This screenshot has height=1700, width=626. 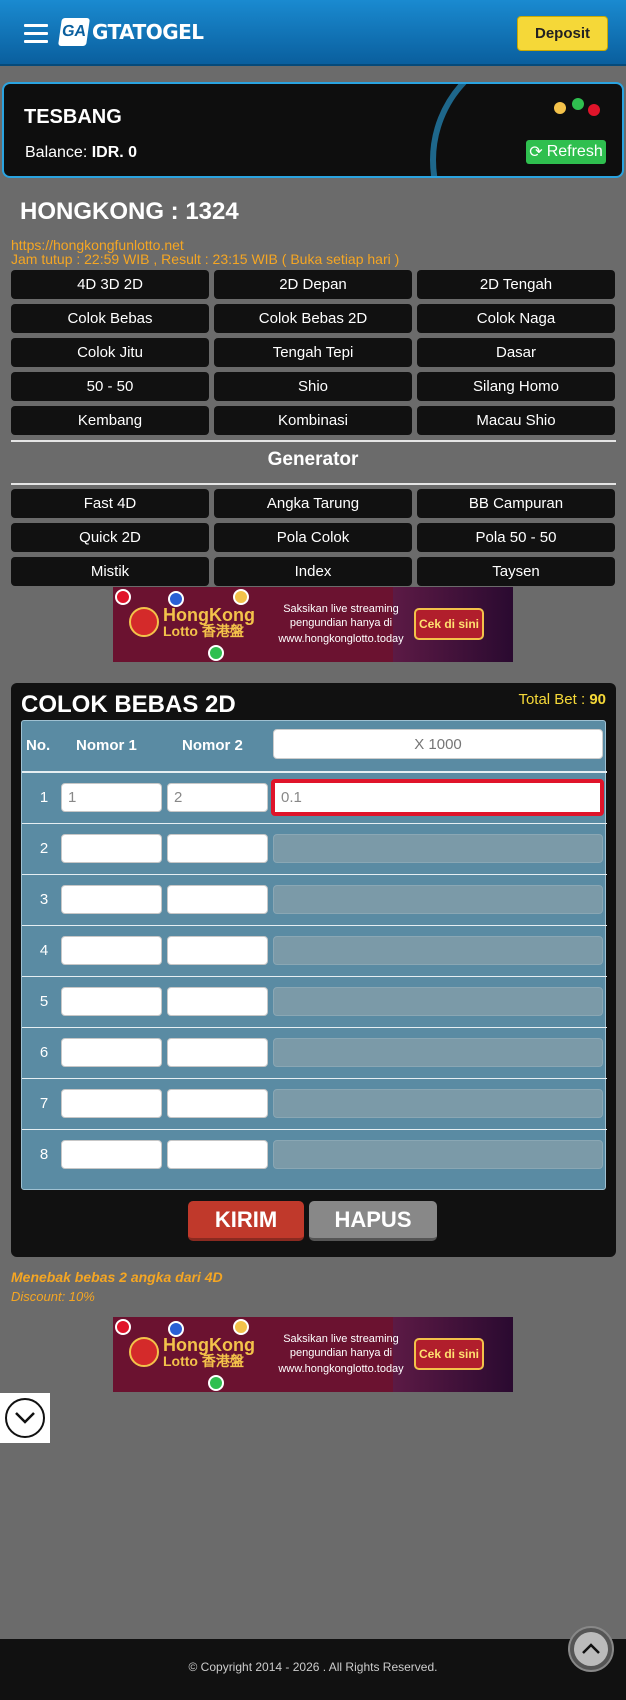 What do you see at coordinates (110, 318) in the screenshot?
I see `game-type-button: Colok Bebas` at bounding box center [110, 318].